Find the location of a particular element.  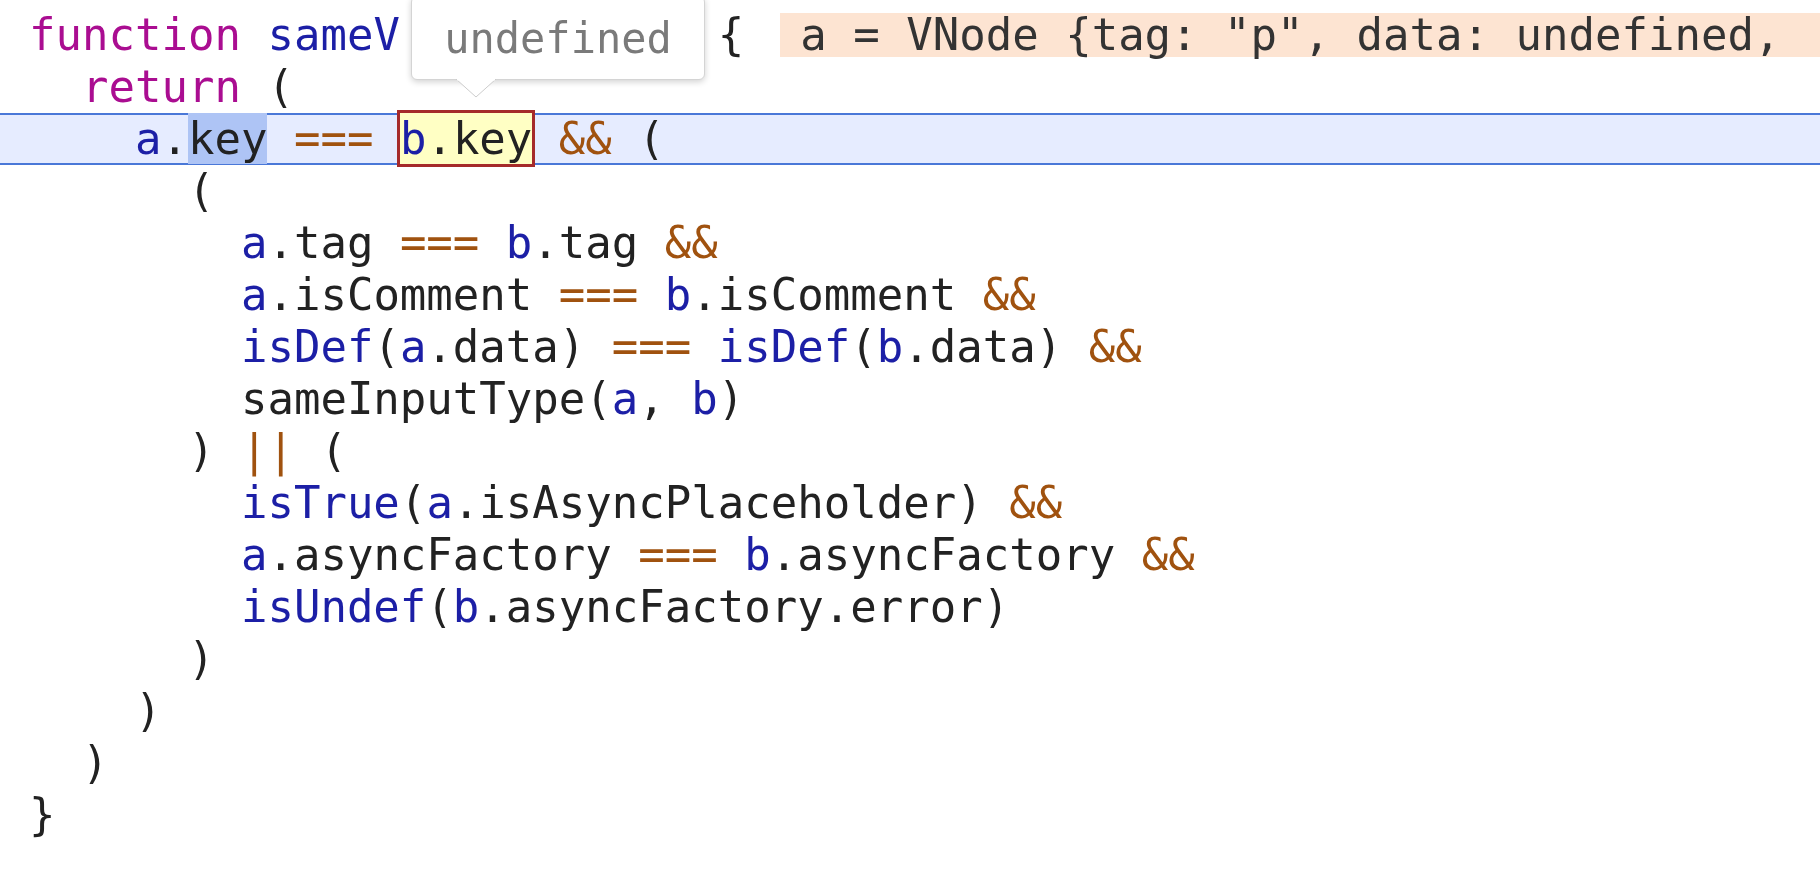

code-line: a.asyncFactory === b.asyncFactory && is located at coordinates (717, 555).